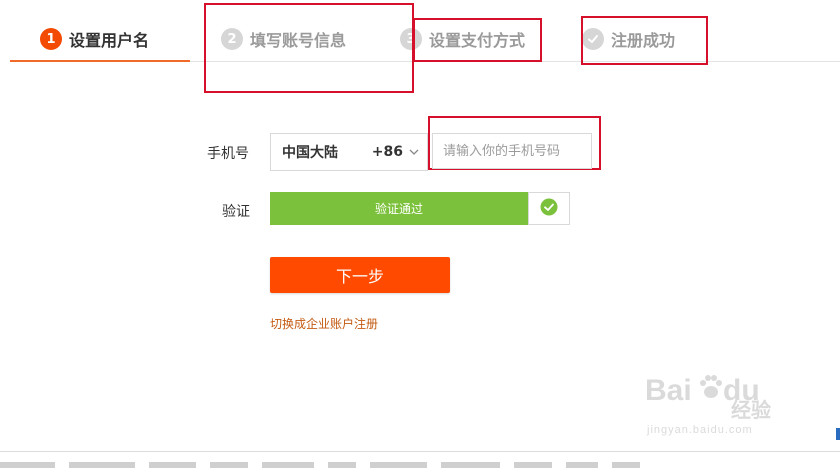 The height and width of the screenshot is (468, 840). Describe the element at coordinates (228, 154) in the screenshot. I see `phone-label: 手机号` at that location.